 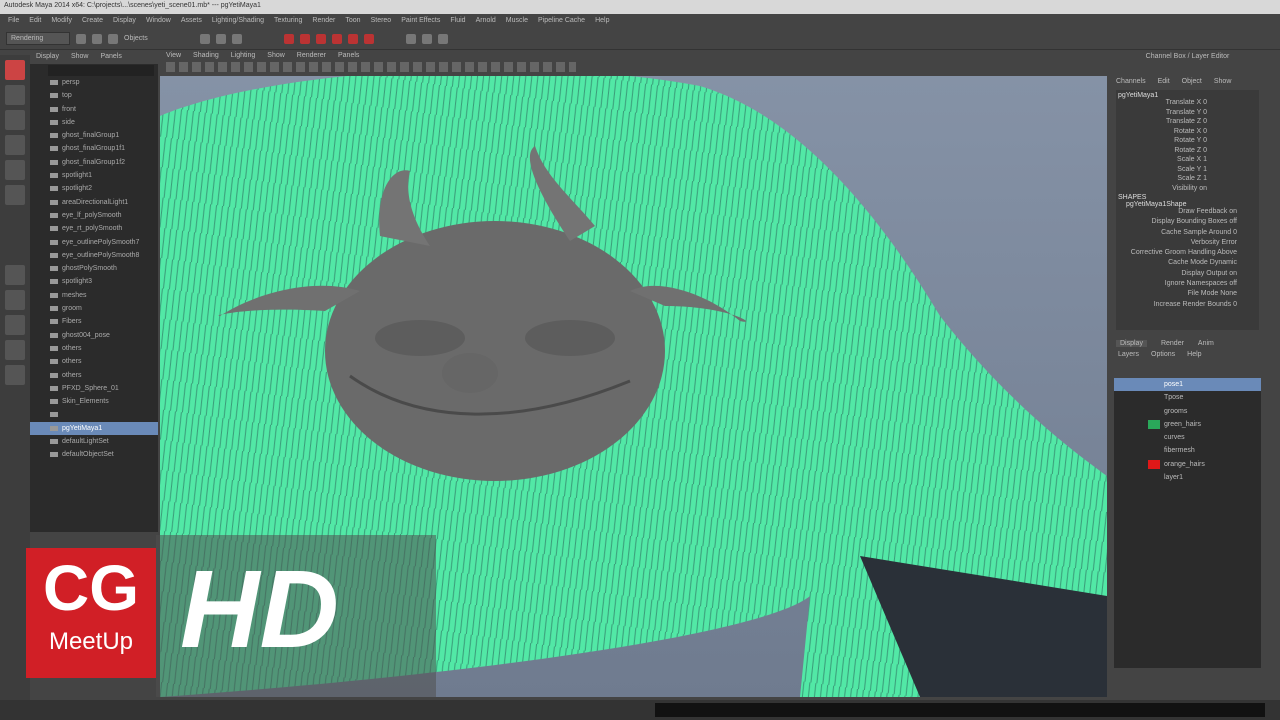 I want to click on select-object-icon, so click(x=220, y=38).